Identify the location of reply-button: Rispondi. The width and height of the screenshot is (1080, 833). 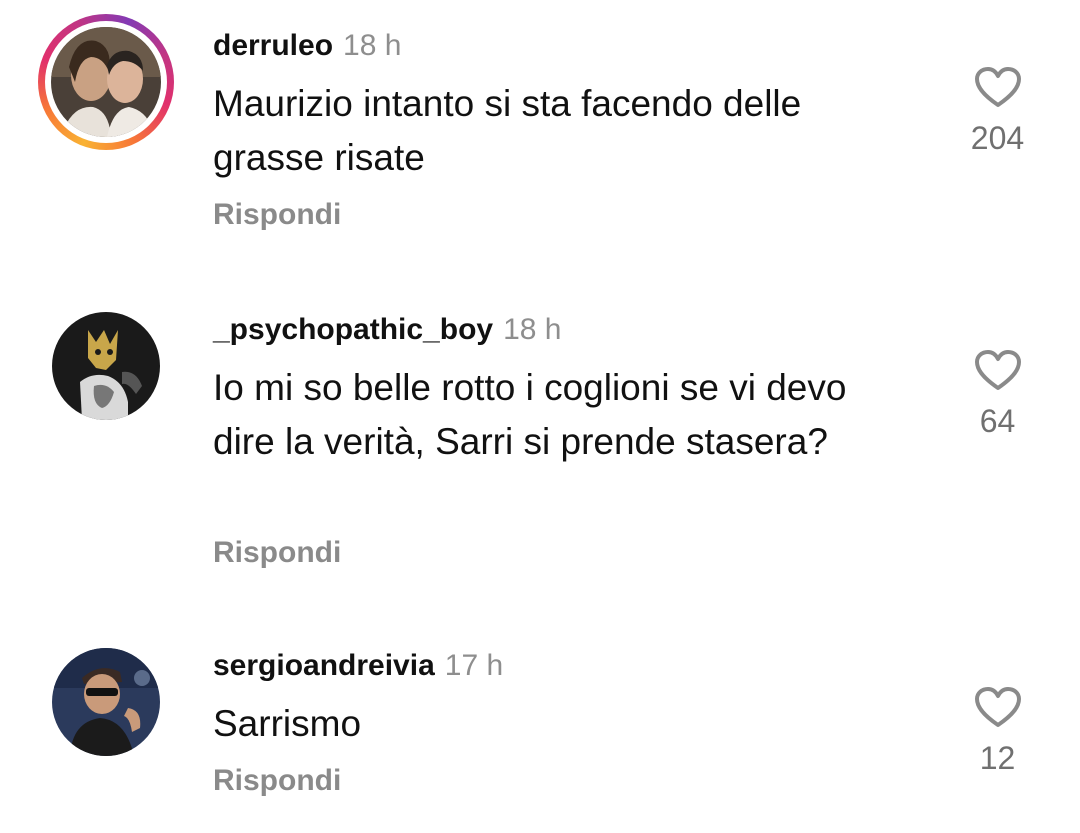
(277, 781).